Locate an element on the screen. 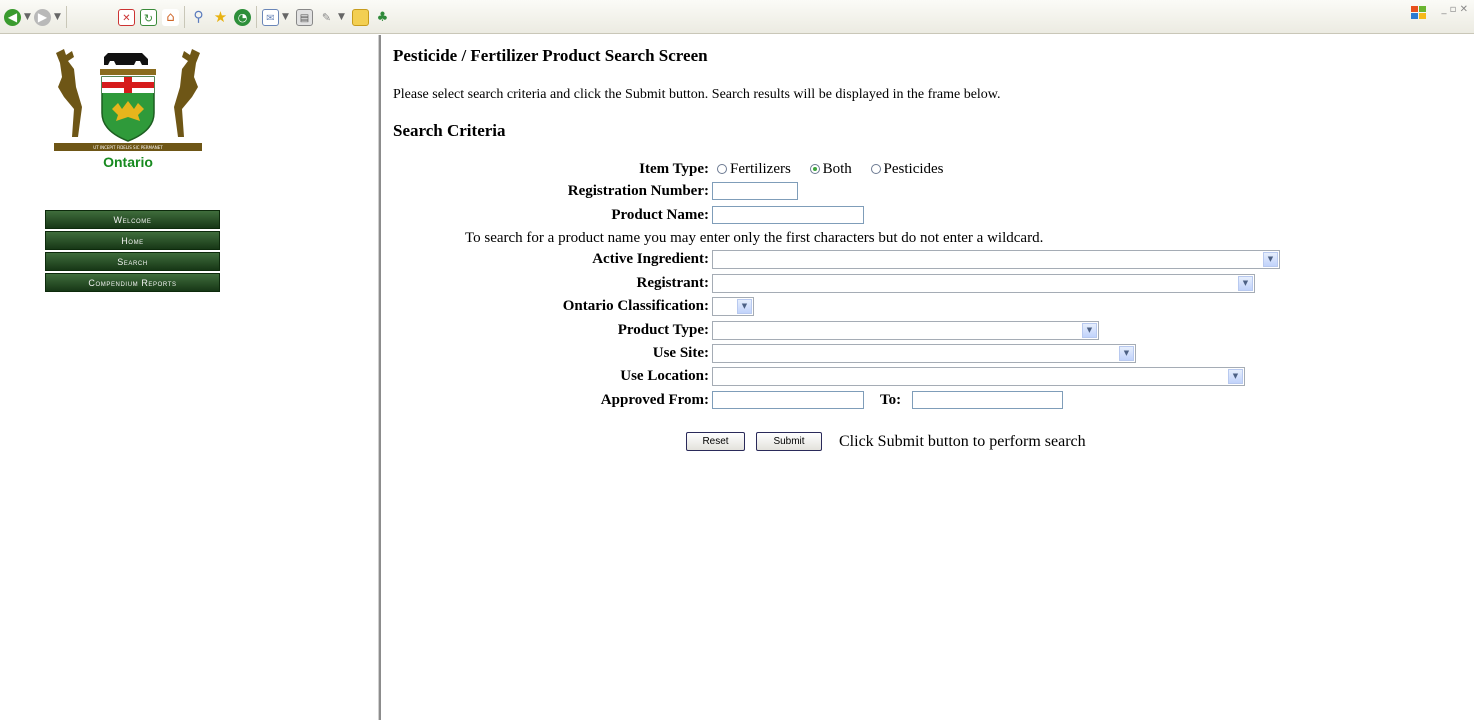 Image resolution: width=1474 pixels, height=720 pixels. submit-hint-text: Click Submit button to perform search is located at coordinates (962, 441).